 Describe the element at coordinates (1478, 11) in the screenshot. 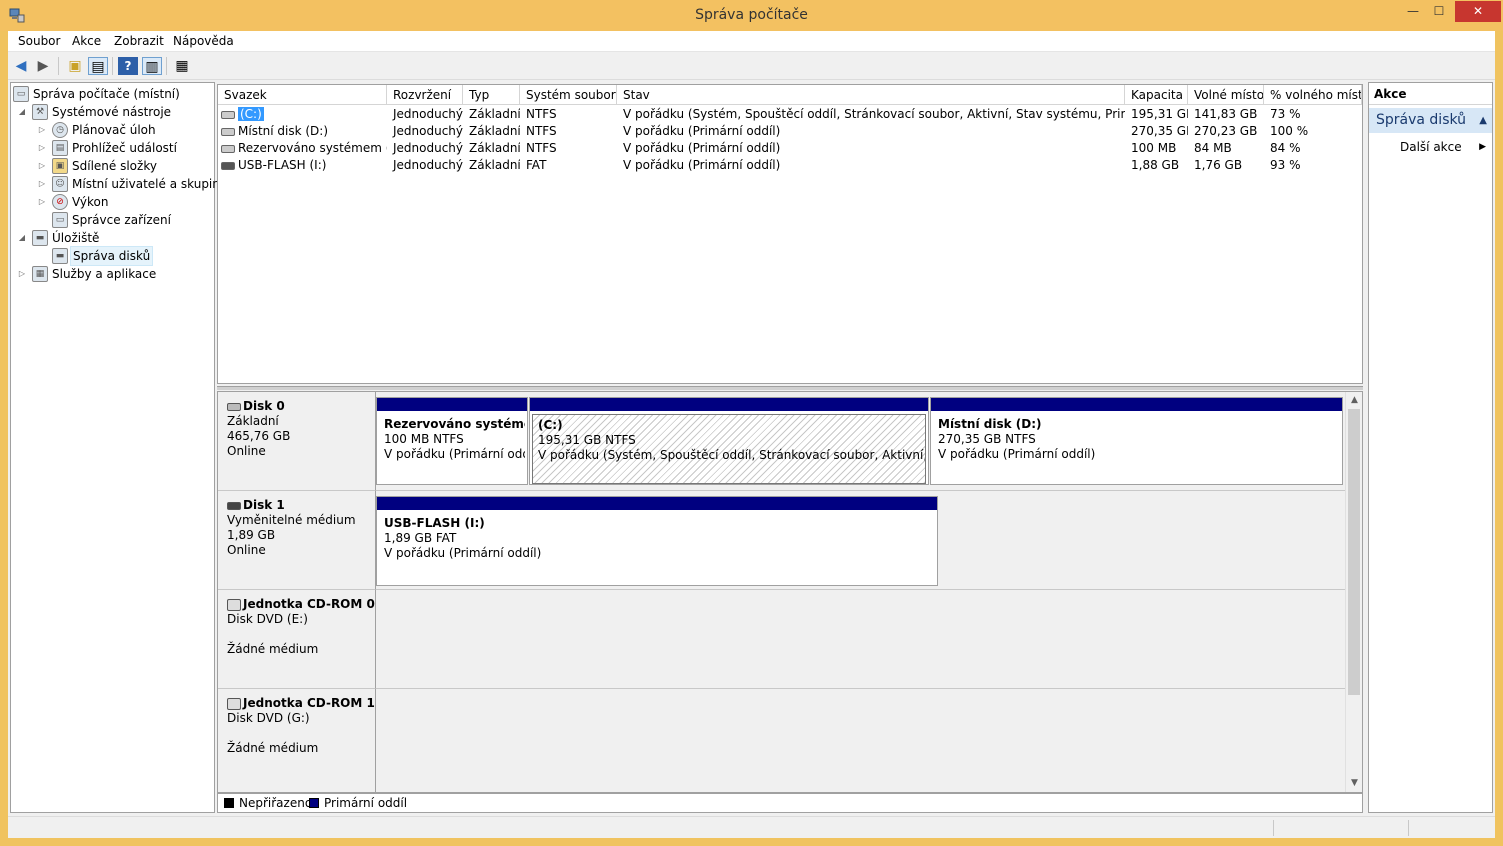

I see `close-button: ✕` at that location.